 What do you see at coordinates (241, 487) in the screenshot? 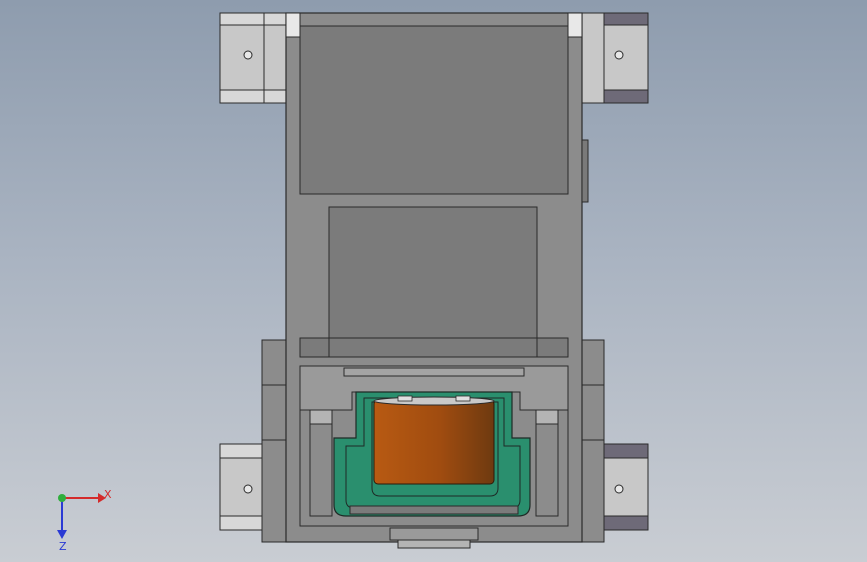
I see `bracket-bottom-left` at bounding box center [241, 487].